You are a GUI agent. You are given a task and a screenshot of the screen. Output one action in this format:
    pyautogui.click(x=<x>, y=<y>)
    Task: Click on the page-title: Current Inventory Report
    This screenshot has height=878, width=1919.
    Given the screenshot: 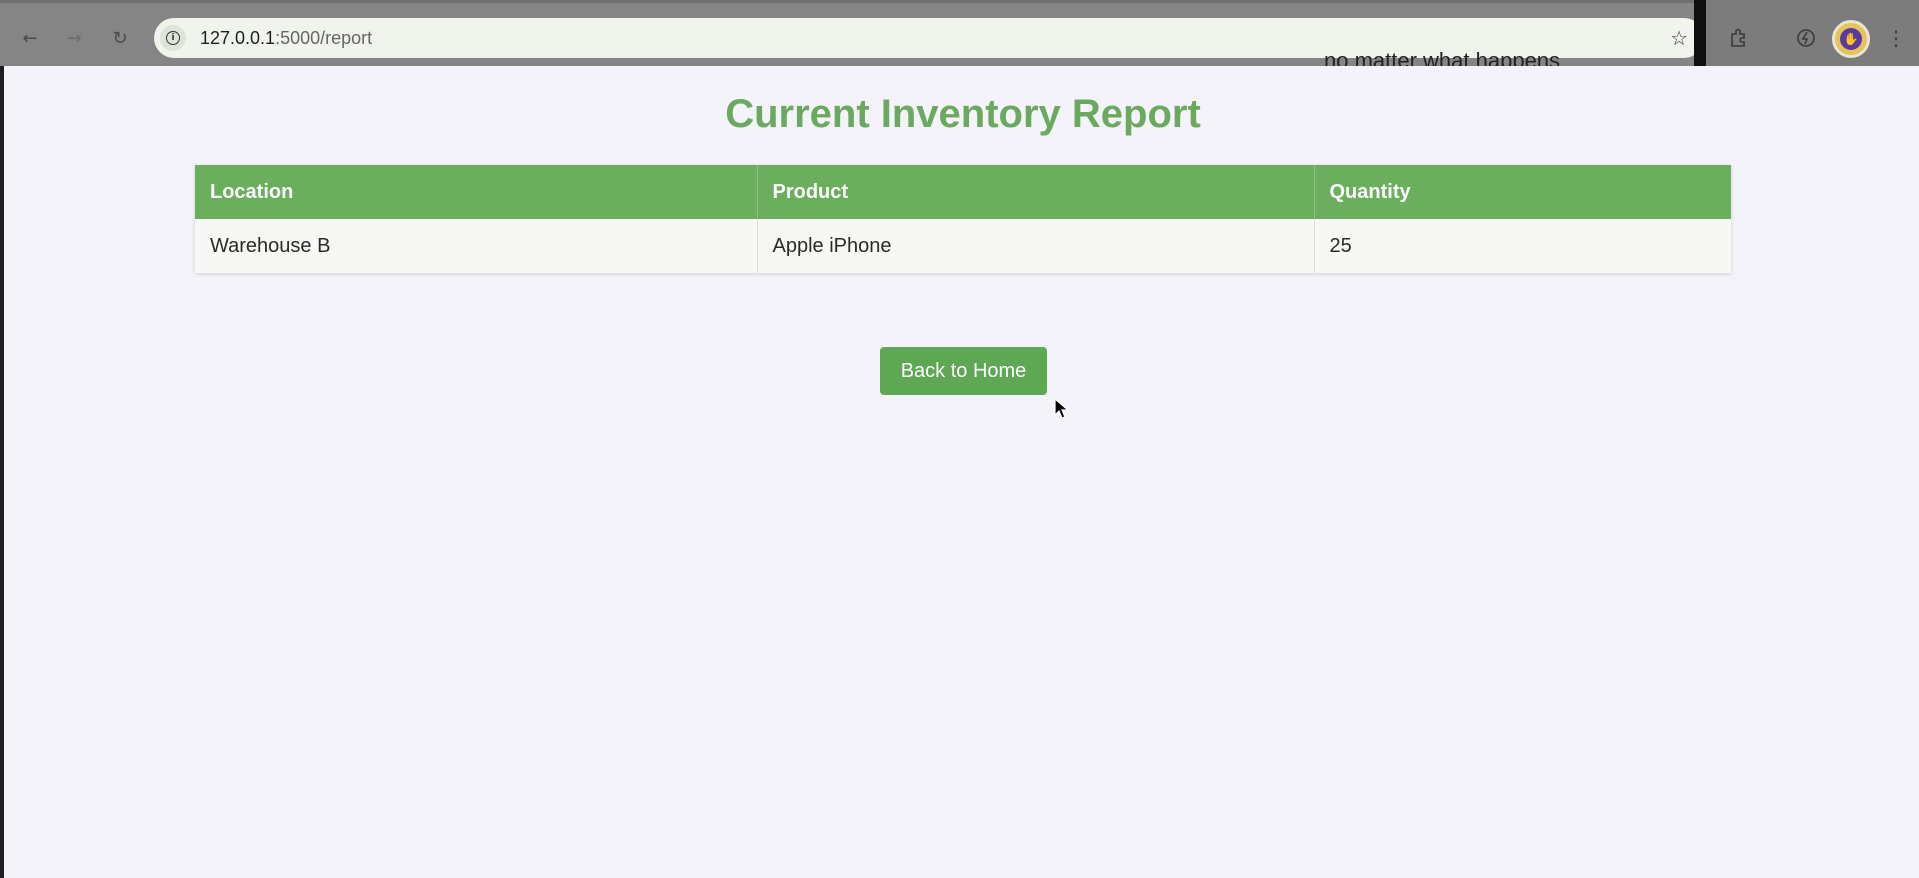 What is the action you would take?
    pyautogui.click(x=963, y=114)
    